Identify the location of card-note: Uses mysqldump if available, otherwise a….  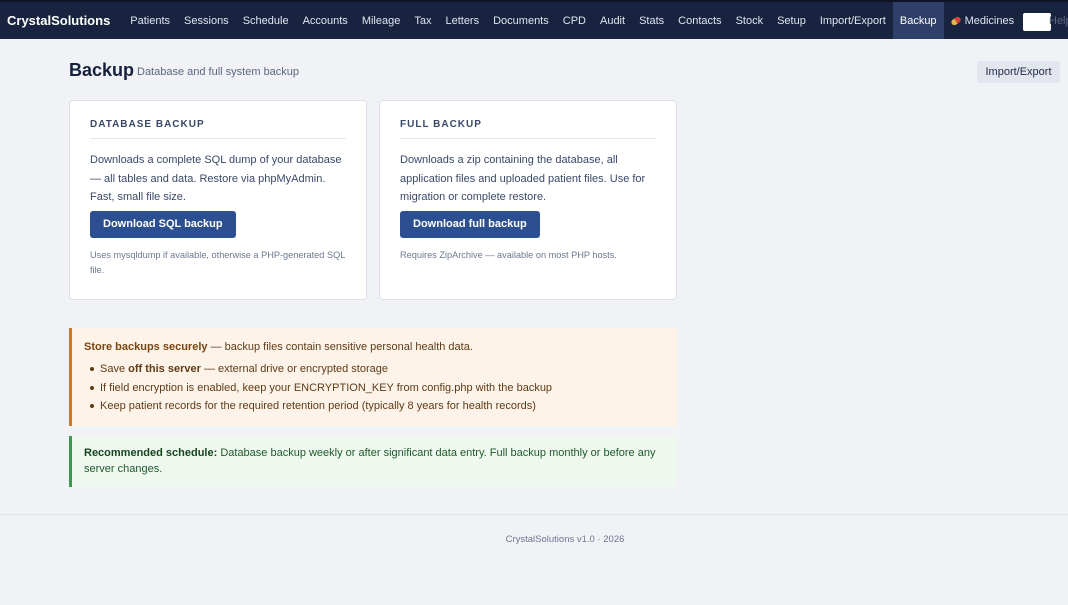
(217, 262).